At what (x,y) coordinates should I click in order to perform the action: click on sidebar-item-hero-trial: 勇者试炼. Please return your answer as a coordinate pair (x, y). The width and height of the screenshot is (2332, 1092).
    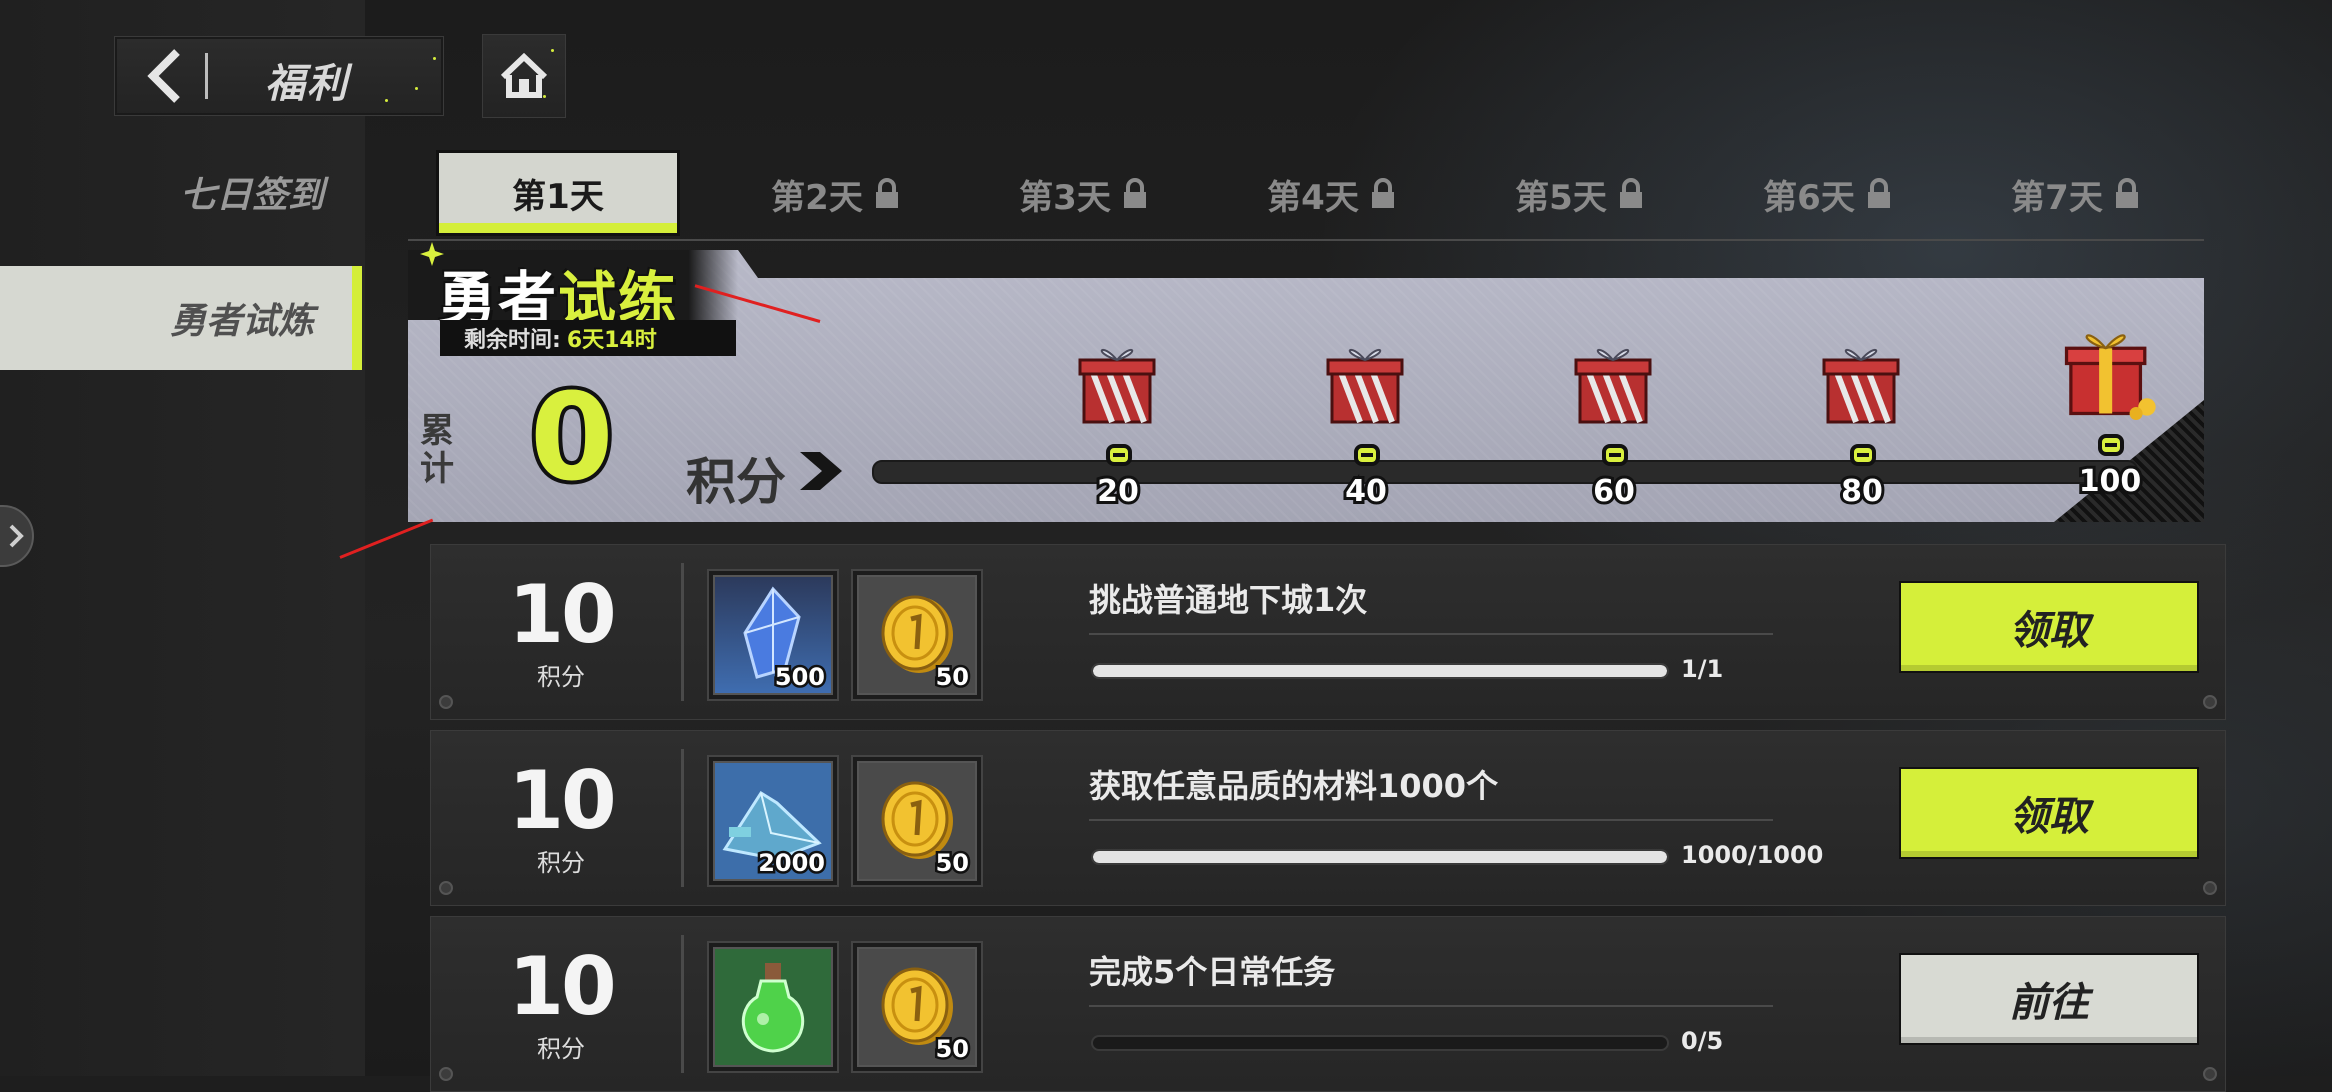
    Looking at the image, I should click on (181, 318).